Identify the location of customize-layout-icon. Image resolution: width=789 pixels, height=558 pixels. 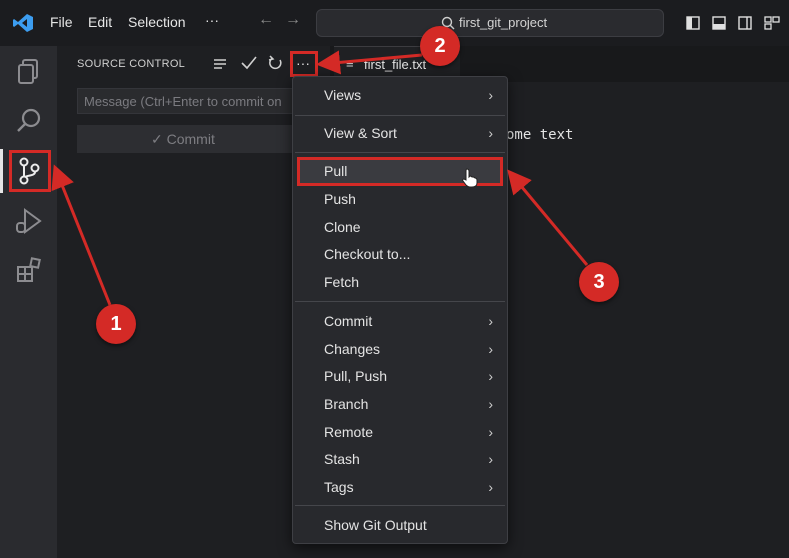
(772, 23).